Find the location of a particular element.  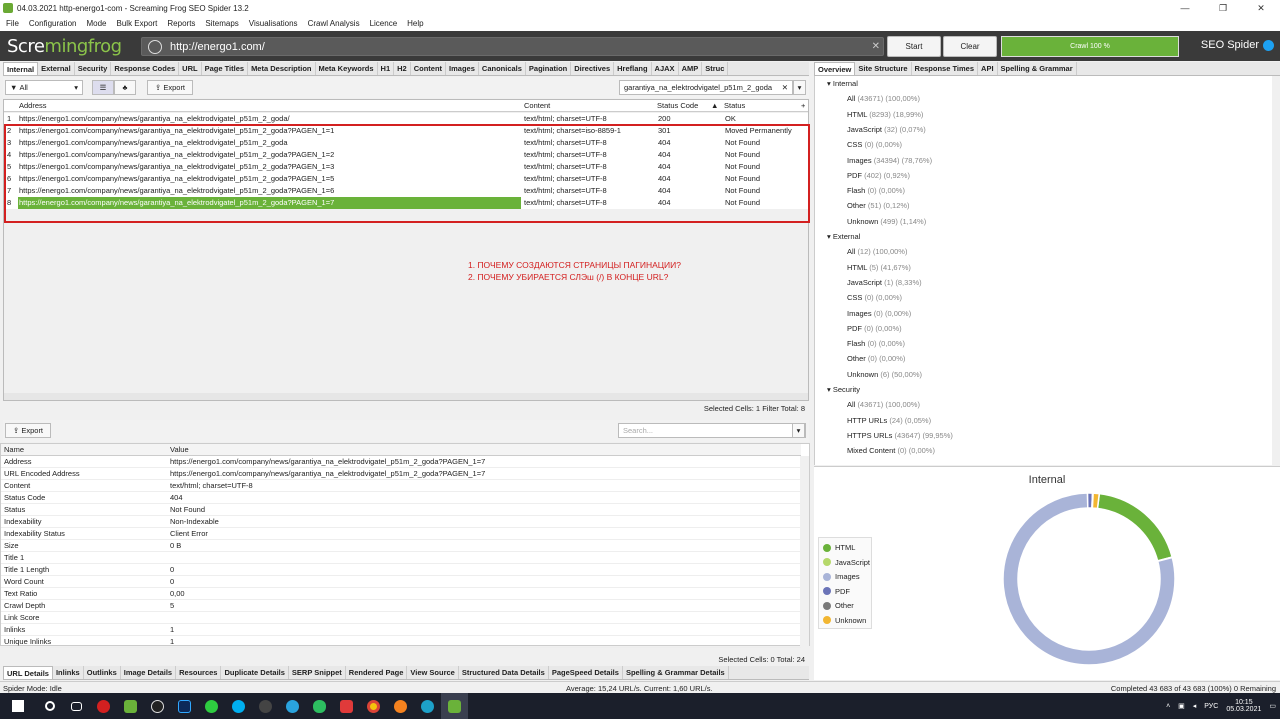

tree-item: Images (34394) (78,76%) is located at coordinates (889, 160).